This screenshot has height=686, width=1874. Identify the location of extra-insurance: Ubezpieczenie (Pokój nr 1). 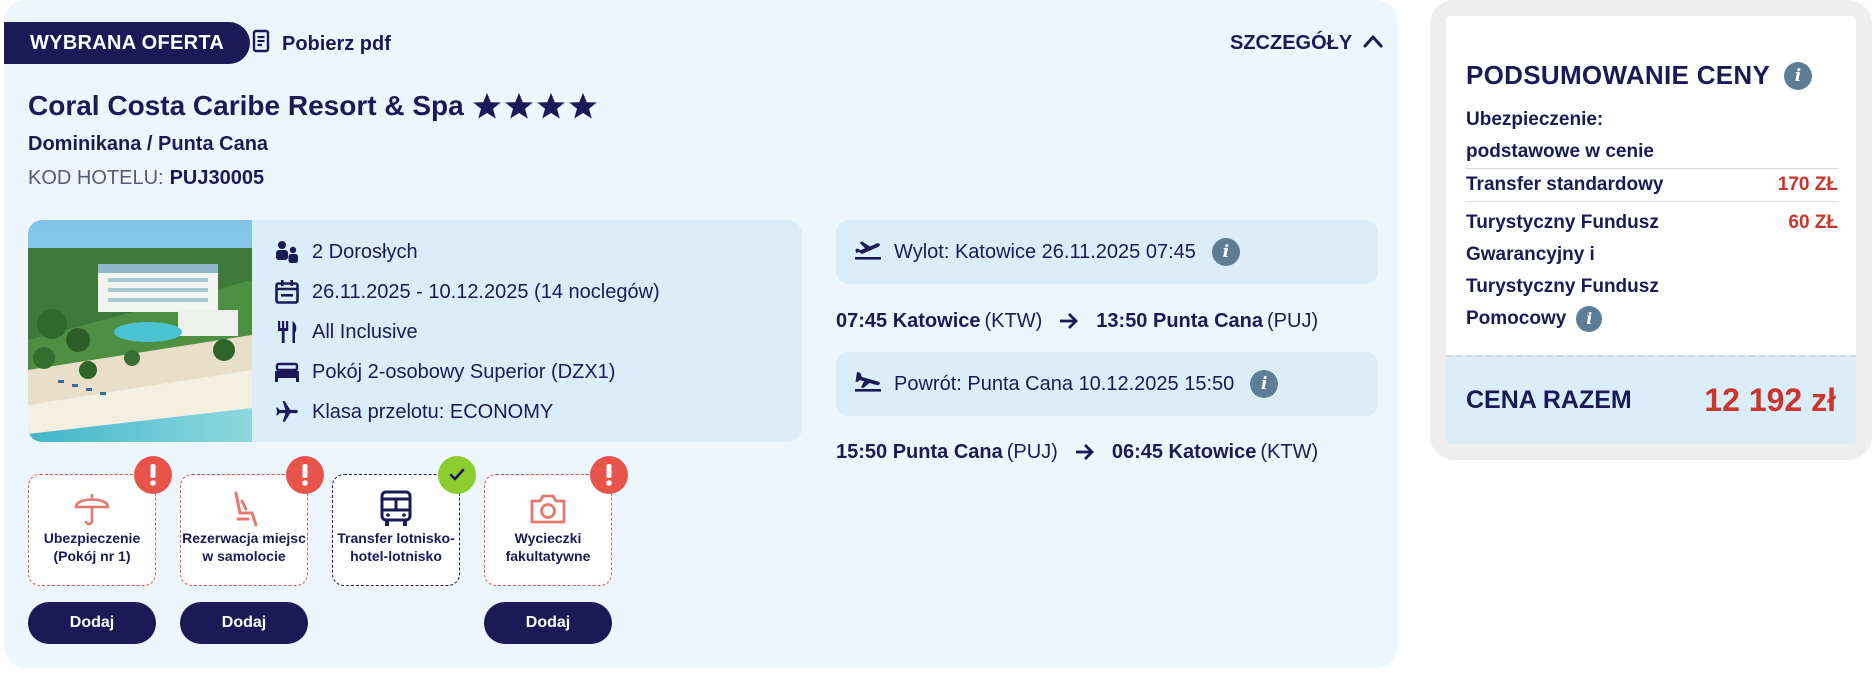
(92, 530).